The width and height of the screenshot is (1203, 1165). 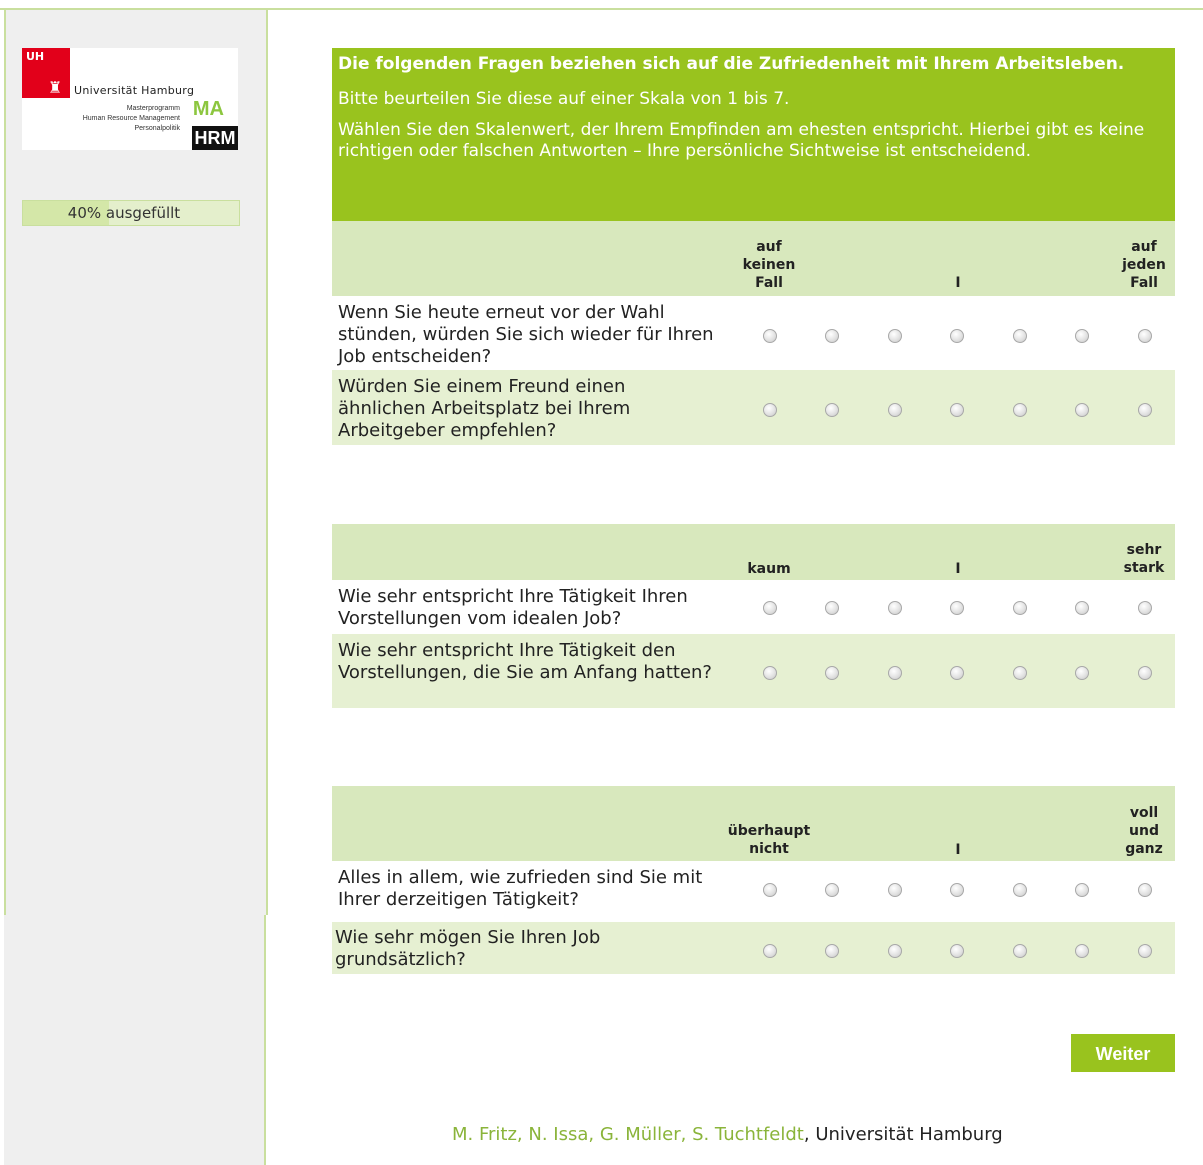 I want to click on scale-high-label: auf jeden Fall, so click(x=1144, y=265).